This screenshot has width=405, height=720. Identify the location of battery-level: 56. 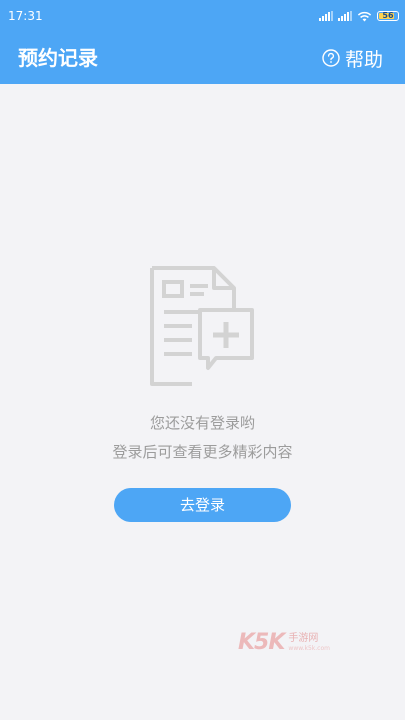
(388, 15).